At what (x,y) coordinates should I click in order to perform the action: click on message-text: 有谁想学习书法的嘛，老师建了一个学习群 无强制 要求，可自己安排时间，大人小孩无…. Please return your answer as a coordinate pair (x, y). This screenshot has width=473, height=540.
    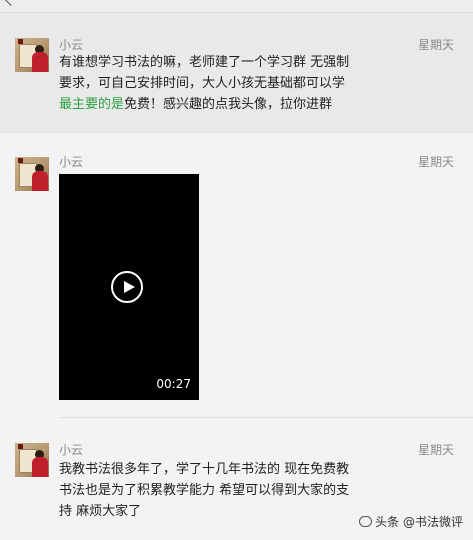
    Looking at the image, I should click on (229, 83).